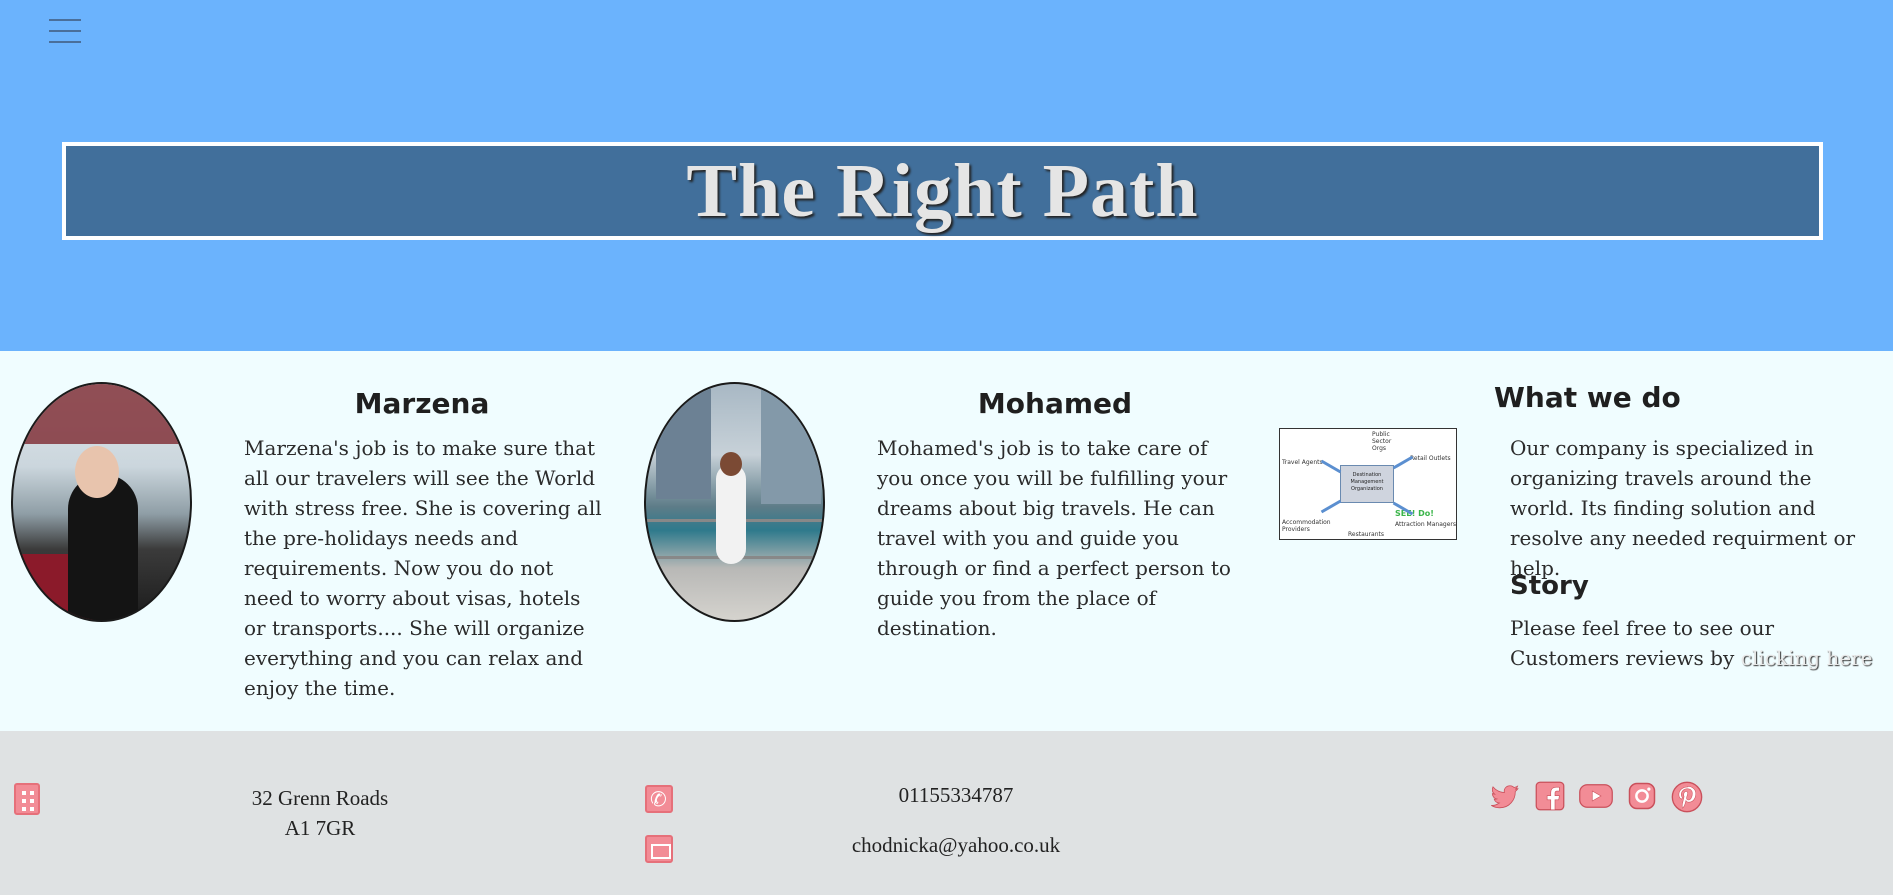 This screenshot has height=895, width=1893. I want to click on what-we-do-heading: What we do, so click(1587, 397).